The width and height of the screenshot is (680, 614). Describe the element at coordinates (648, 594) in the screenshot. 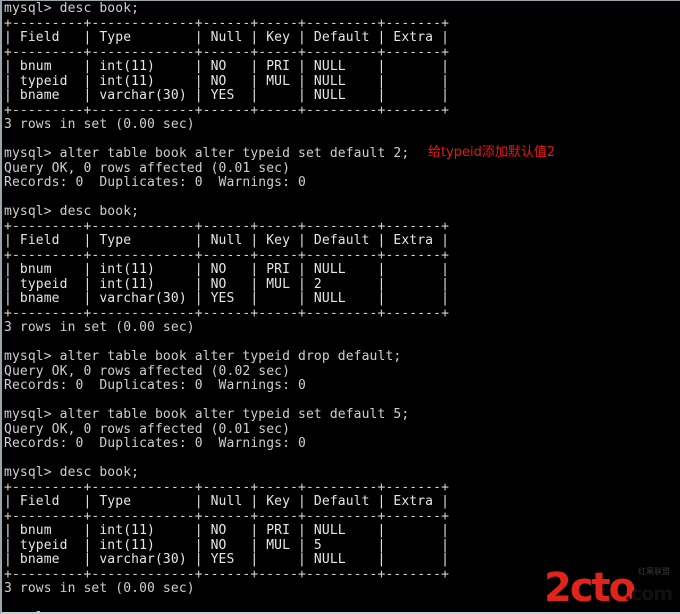

I see `watermark-tld: .com` at that location.